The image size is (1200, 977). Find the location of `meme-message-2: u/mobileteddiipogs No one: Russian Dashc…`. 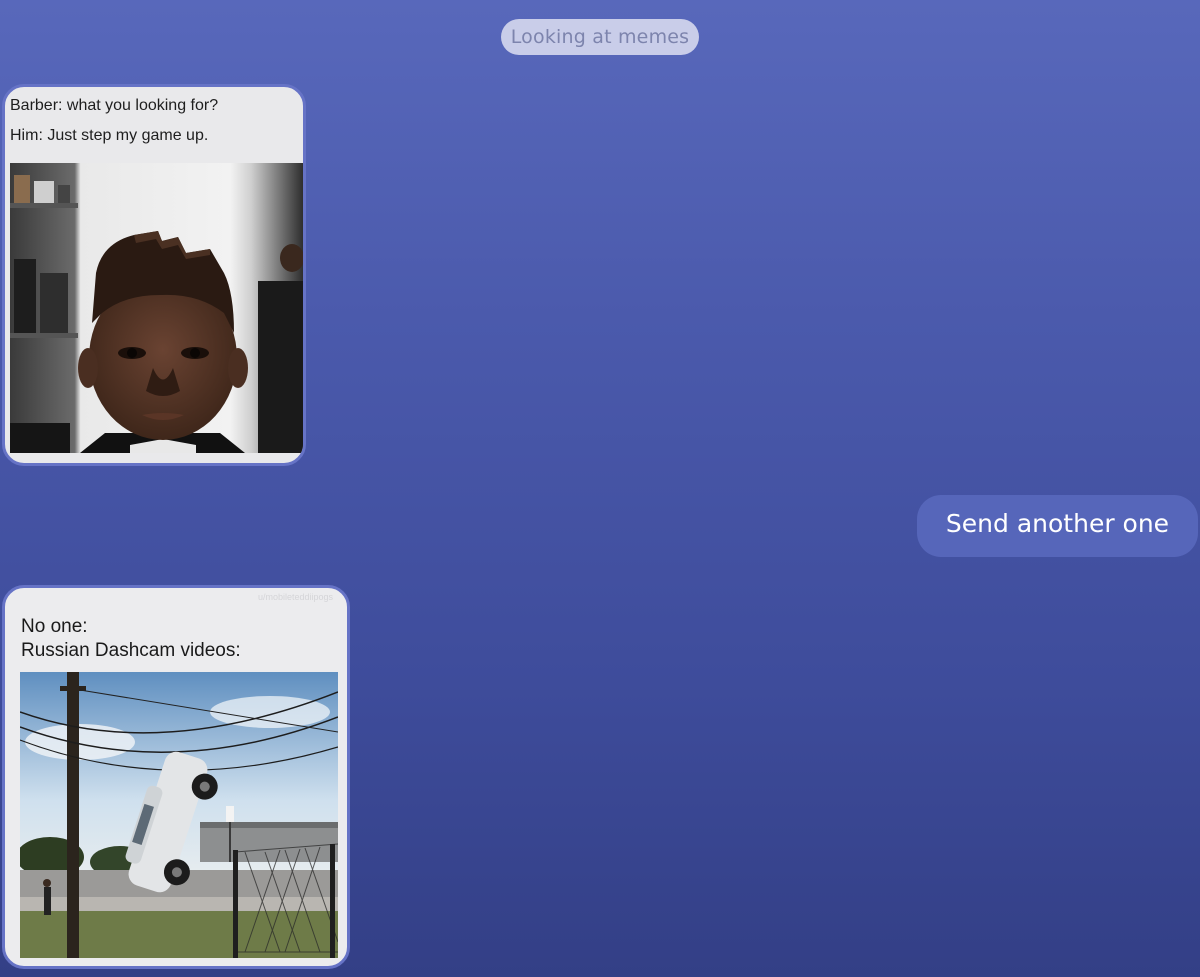

meme-message-2: u/mobileteddiipogs No one: Russian Dashc… is located at coordinates (176, 777).